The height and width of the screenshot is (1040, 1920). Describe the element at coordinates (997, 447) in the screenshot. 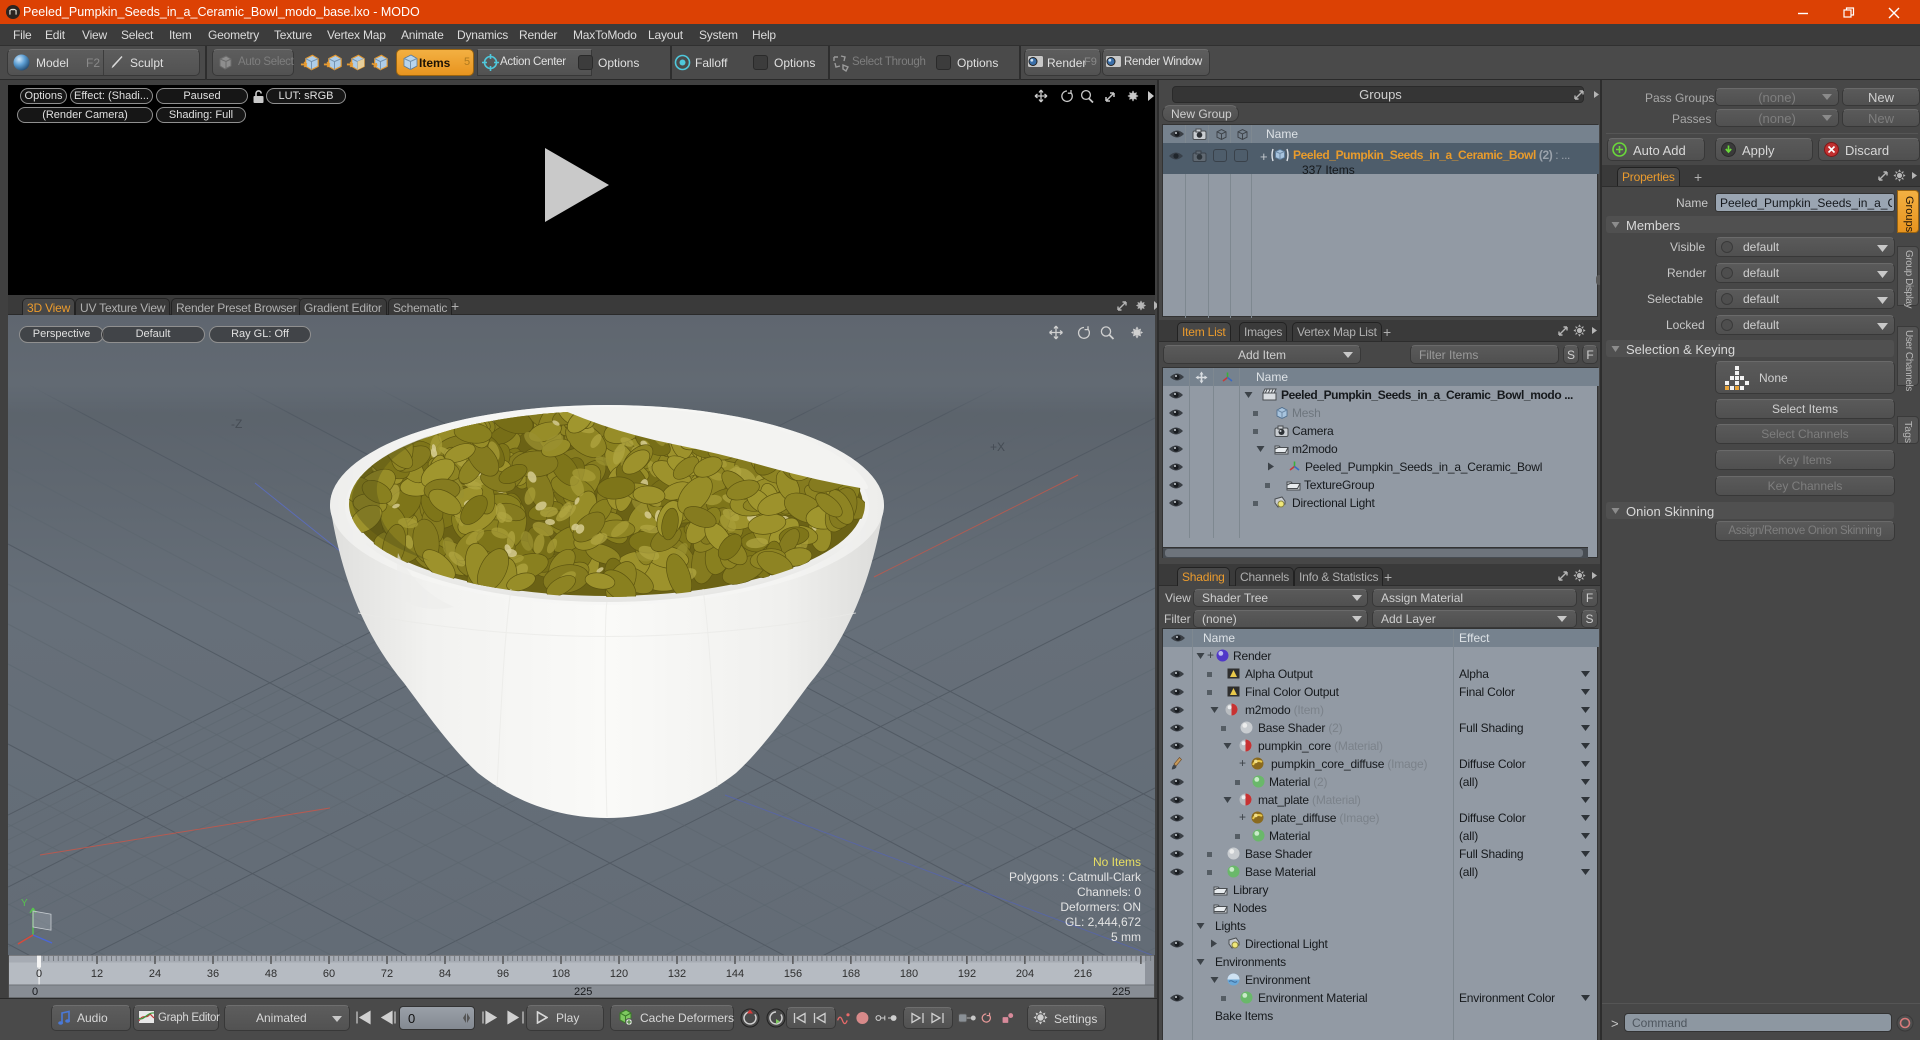

I see `svg-text: +X` at that location.